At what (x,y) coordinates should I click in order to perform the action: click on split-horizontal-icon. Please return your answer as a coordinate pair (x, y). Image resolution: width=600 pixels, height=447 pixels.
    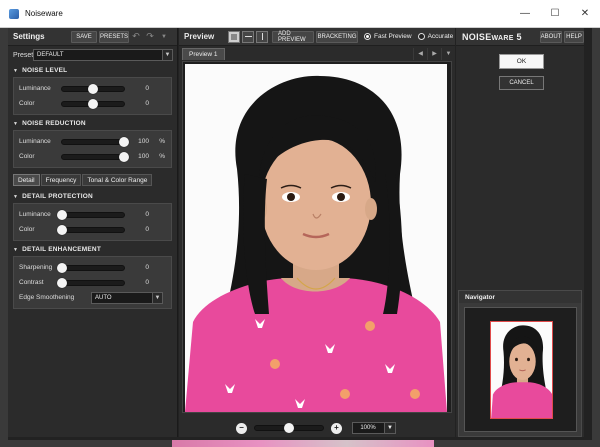
    Looking at the image, I should click on (248, 36).